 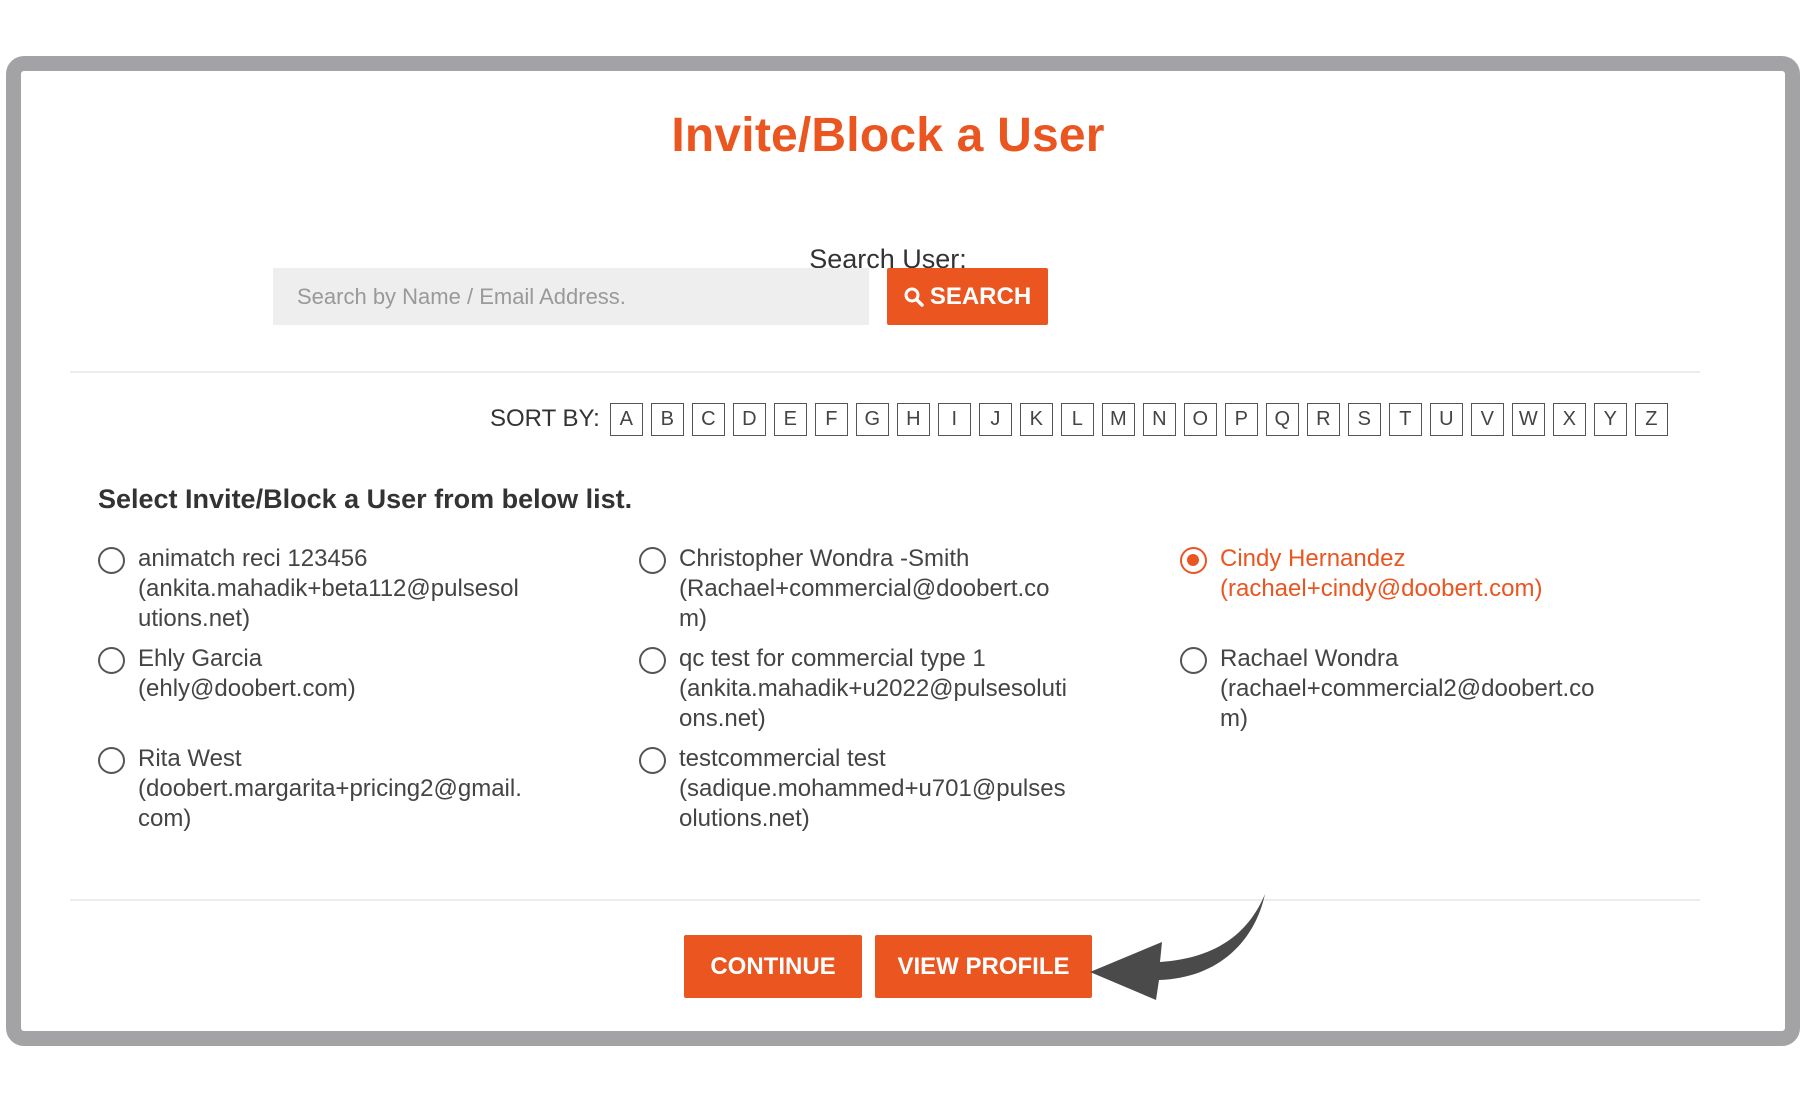 I want to click on user-name: Rita West, so click(x=190, y=758).